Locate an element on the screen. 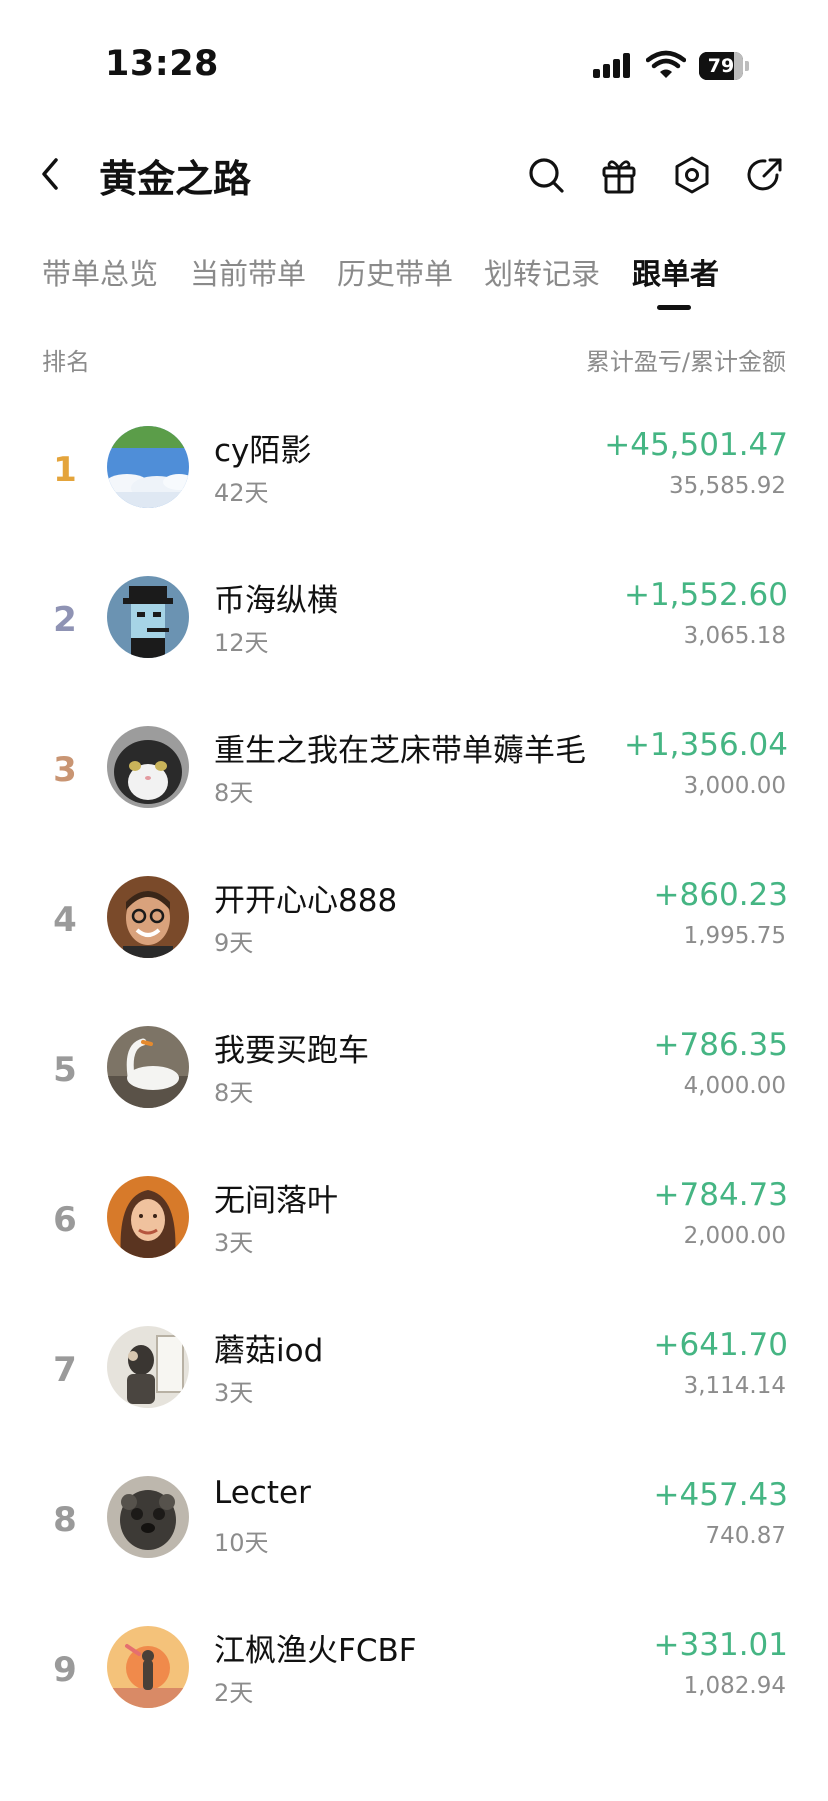 The height and width of the screenshot is (1801, 828). cumulative-amount: 3,114.14 is located at coordinates (734, 1386).